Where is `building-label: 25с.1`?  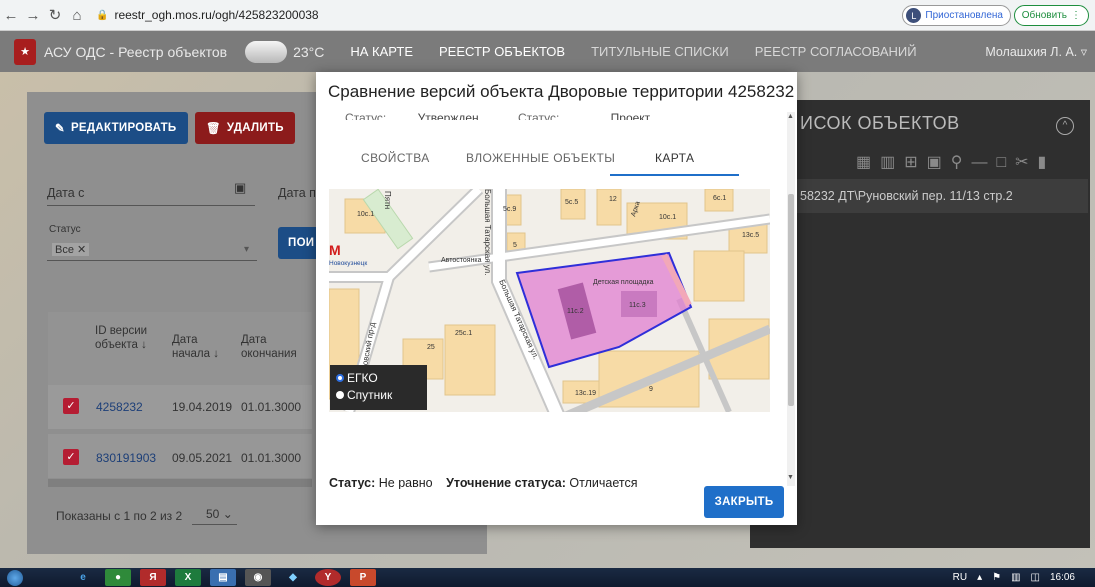 building-label: 25с.1 is located at coordinates (463, 333).